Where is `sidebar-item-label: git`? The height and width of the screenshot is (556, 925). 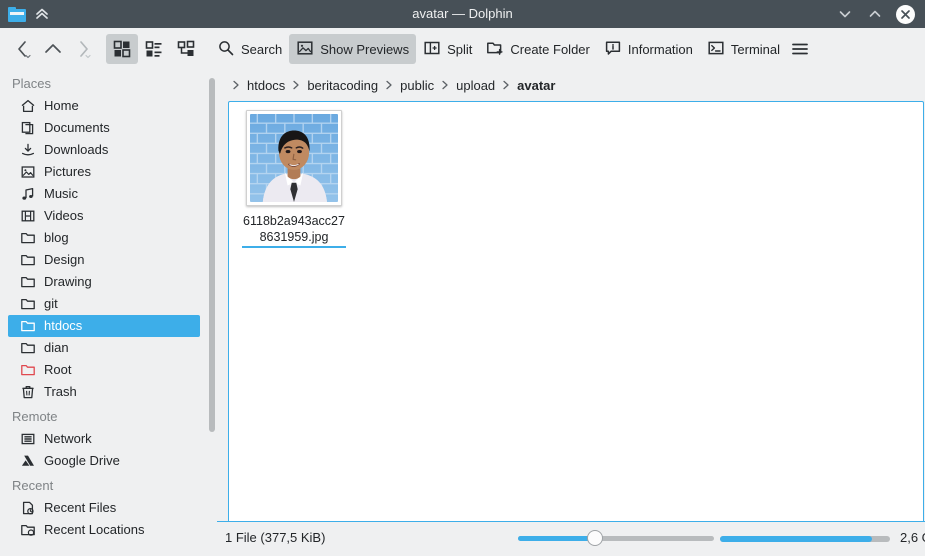
sidebar-item-label: git is located at coordinates (51, 303).